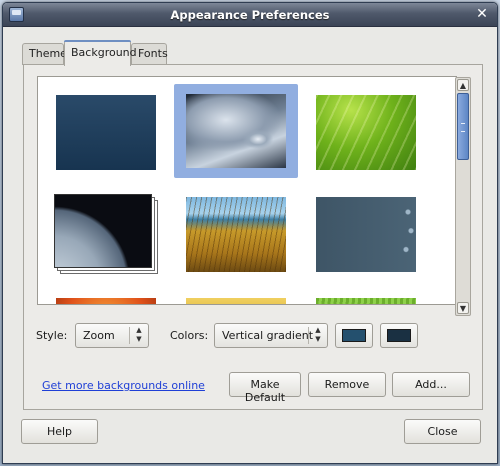 The height and width of the screenshot is (466, 500). I want to click on colors-combo-value: Vertical gradient, so click(268, 335).